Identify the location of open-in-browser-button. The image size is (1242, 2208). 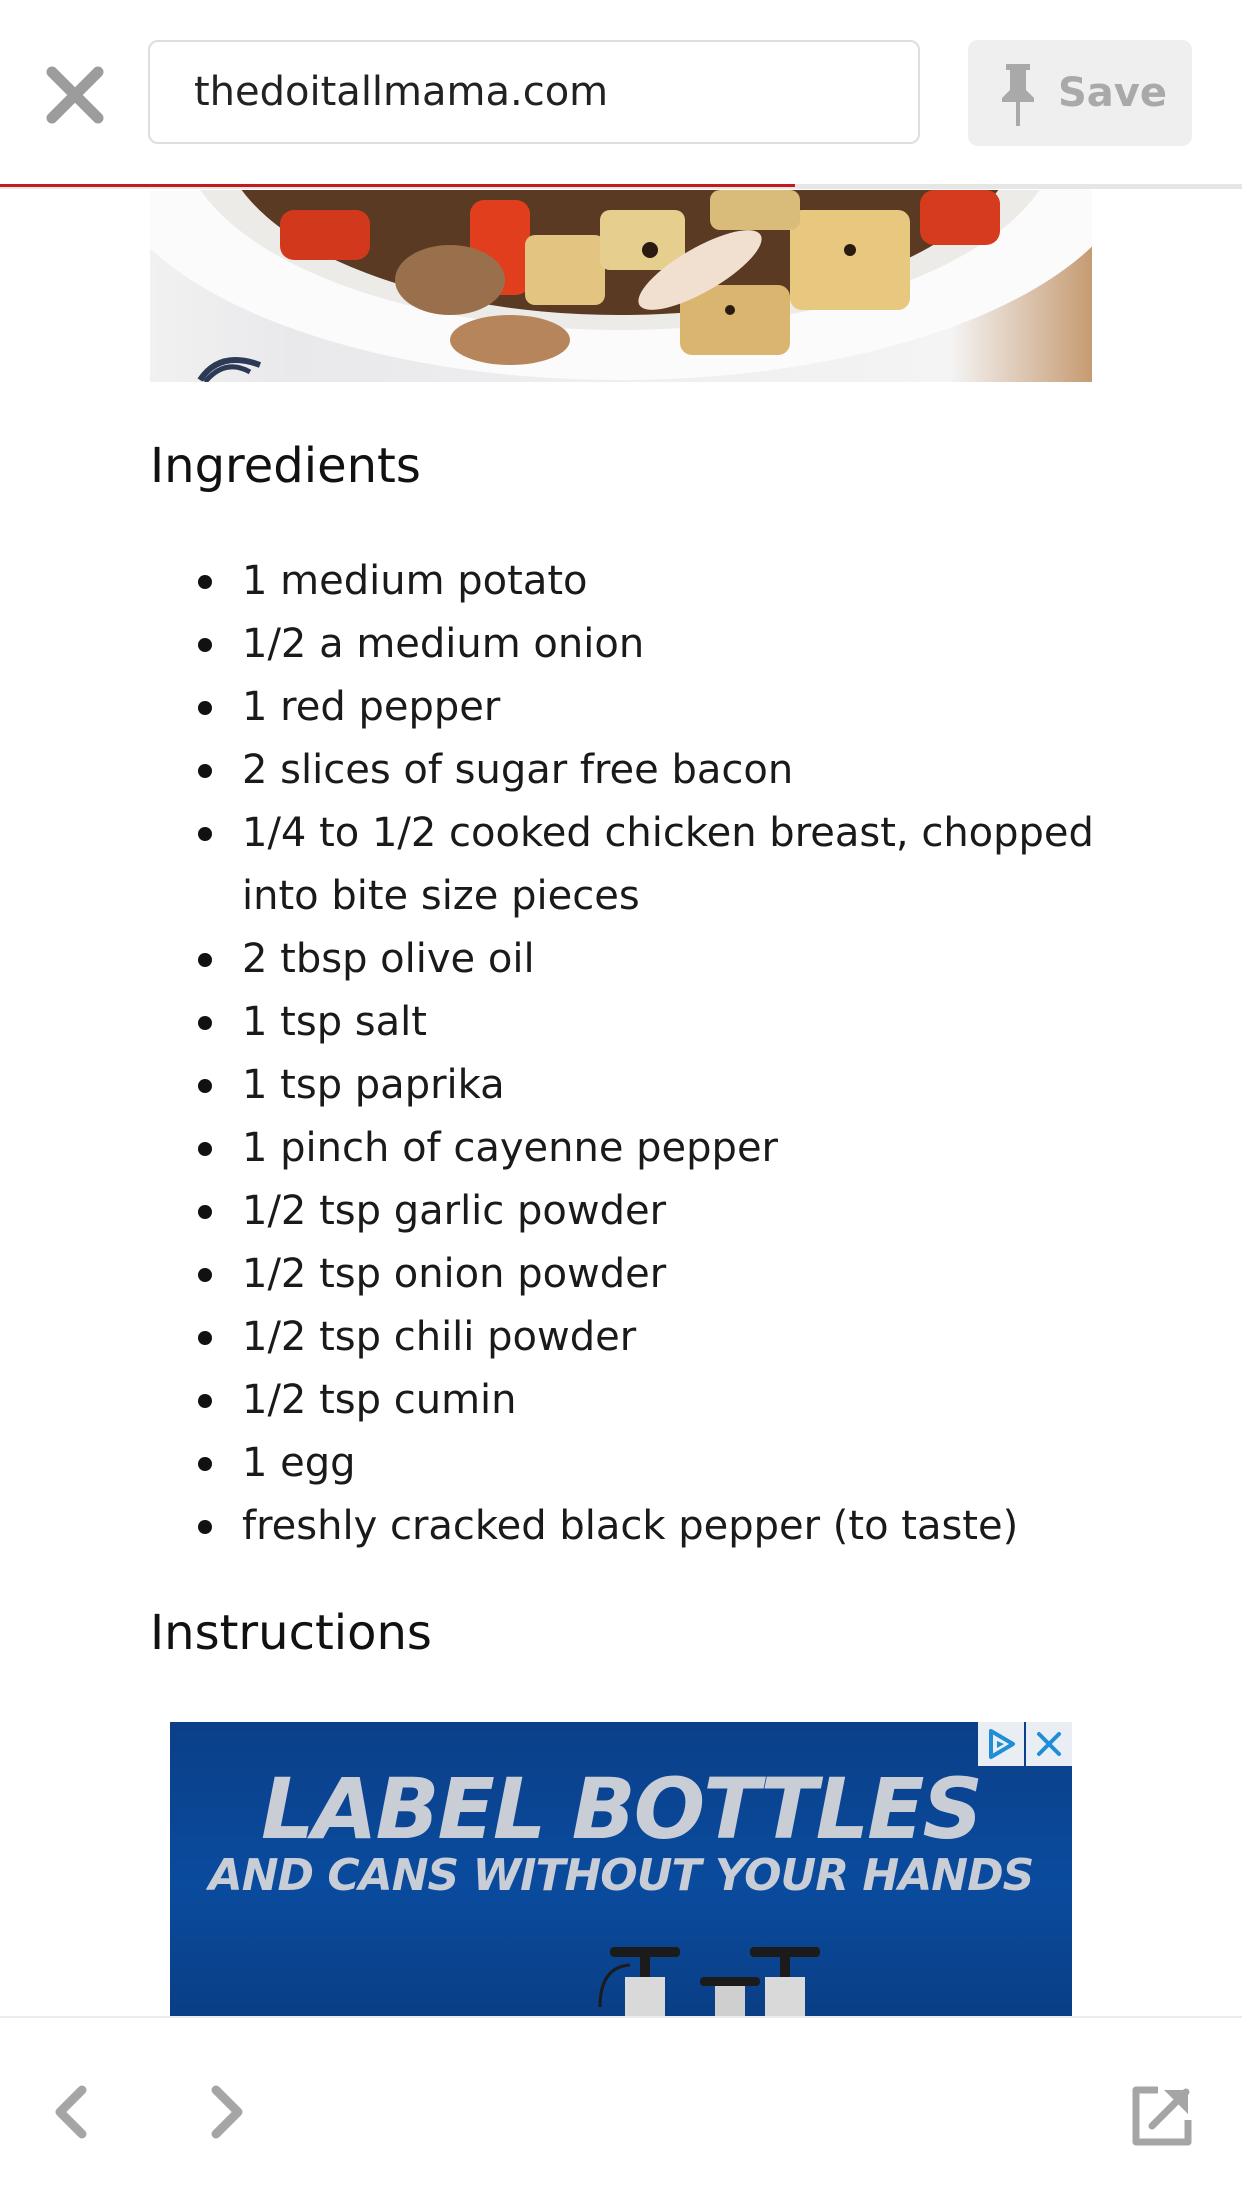
(1162, 2116).